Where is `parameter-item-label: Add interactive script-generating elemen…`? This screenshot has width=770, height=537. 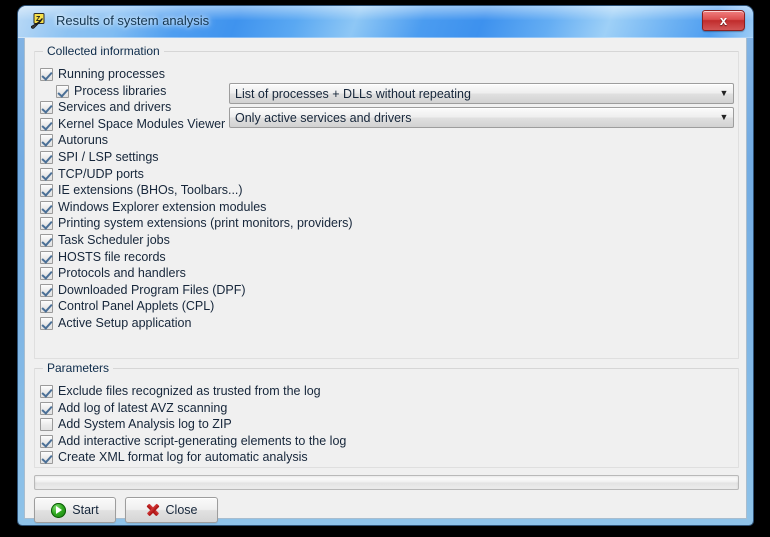
parameter-item-label: Add interactive script-generating elemen… is located at coordinates (202, 441).